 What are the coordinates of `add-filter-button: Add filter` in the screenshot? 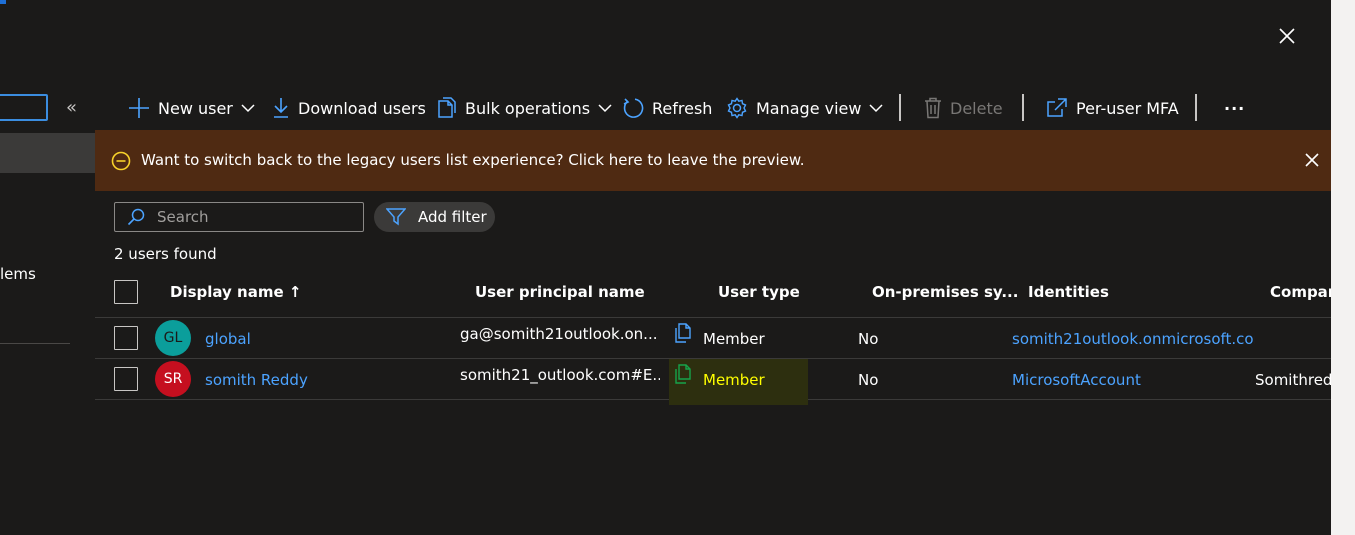 It's located at (434, 217).